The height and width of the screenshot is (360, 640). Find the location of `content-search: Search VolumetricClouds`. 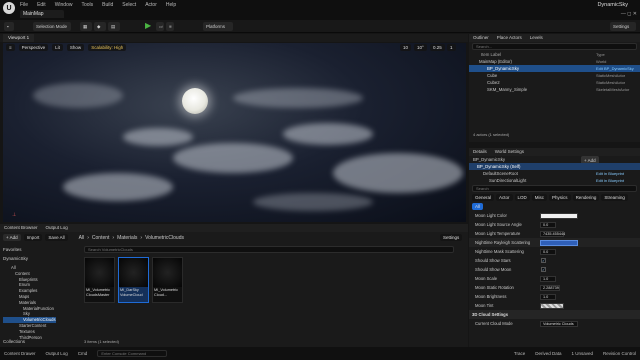

content-search: Search VolumetricClouds is located at coordinates (269, 249).